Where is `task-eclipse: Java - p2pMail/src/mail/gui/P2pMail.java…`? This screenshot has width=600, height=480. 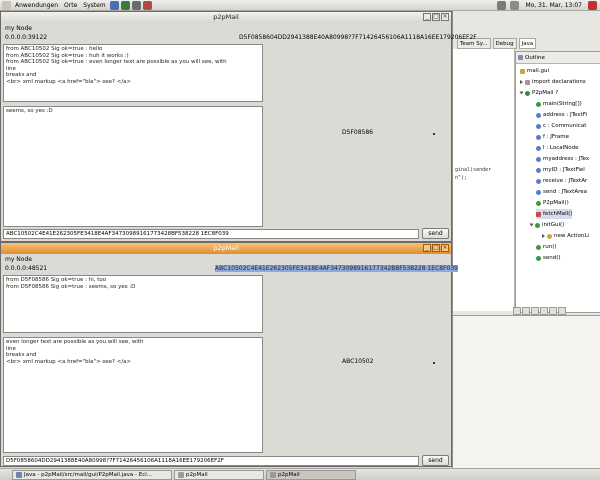 task-eclipse: Java - p2pMail/src/mail/gui/P2pMail.java… is located at coordinates (92, 474).